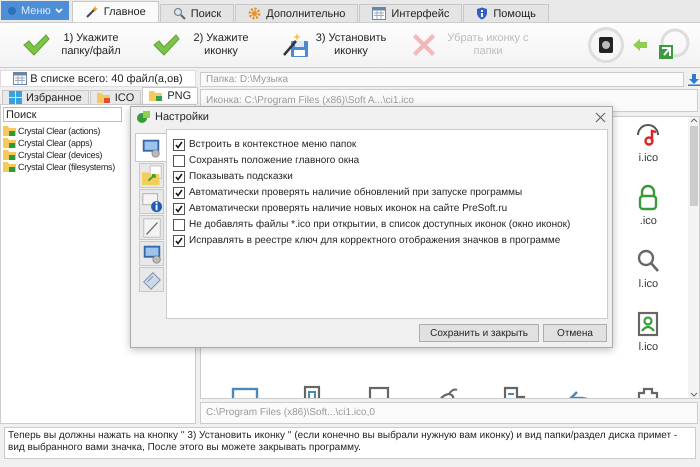  What do you see at coordinates (606, 45) in the screenshot?
I see `speaker-icon` at bounding box center [606, 45].